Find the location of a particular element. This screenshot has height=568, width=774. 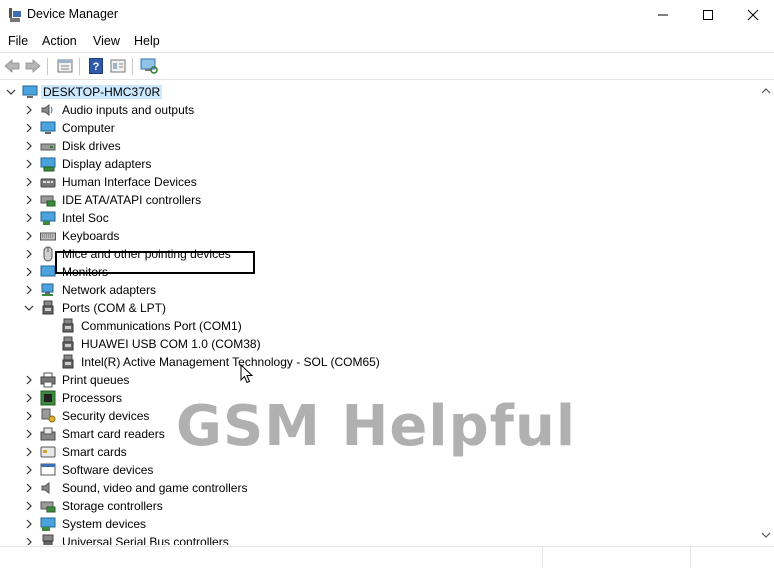

tree-item-network: Network adapters is located at coordinates (379, 290).